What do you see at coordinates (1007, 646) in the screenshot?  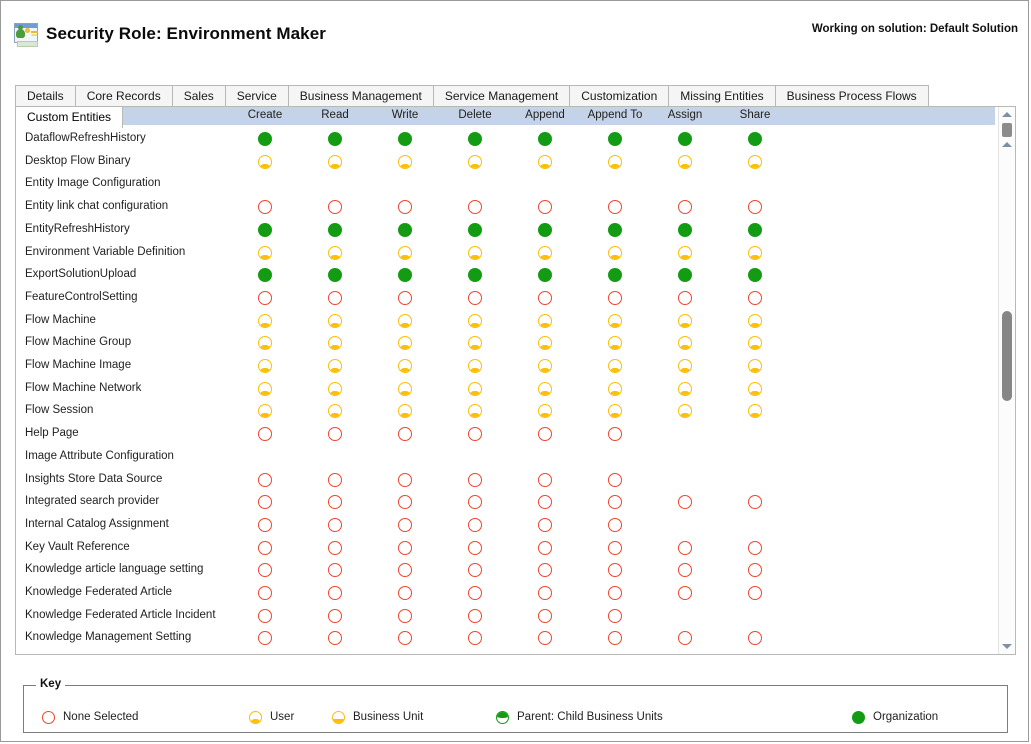 I see `scroll-down-arrow` at bounding box center [1007, 646].